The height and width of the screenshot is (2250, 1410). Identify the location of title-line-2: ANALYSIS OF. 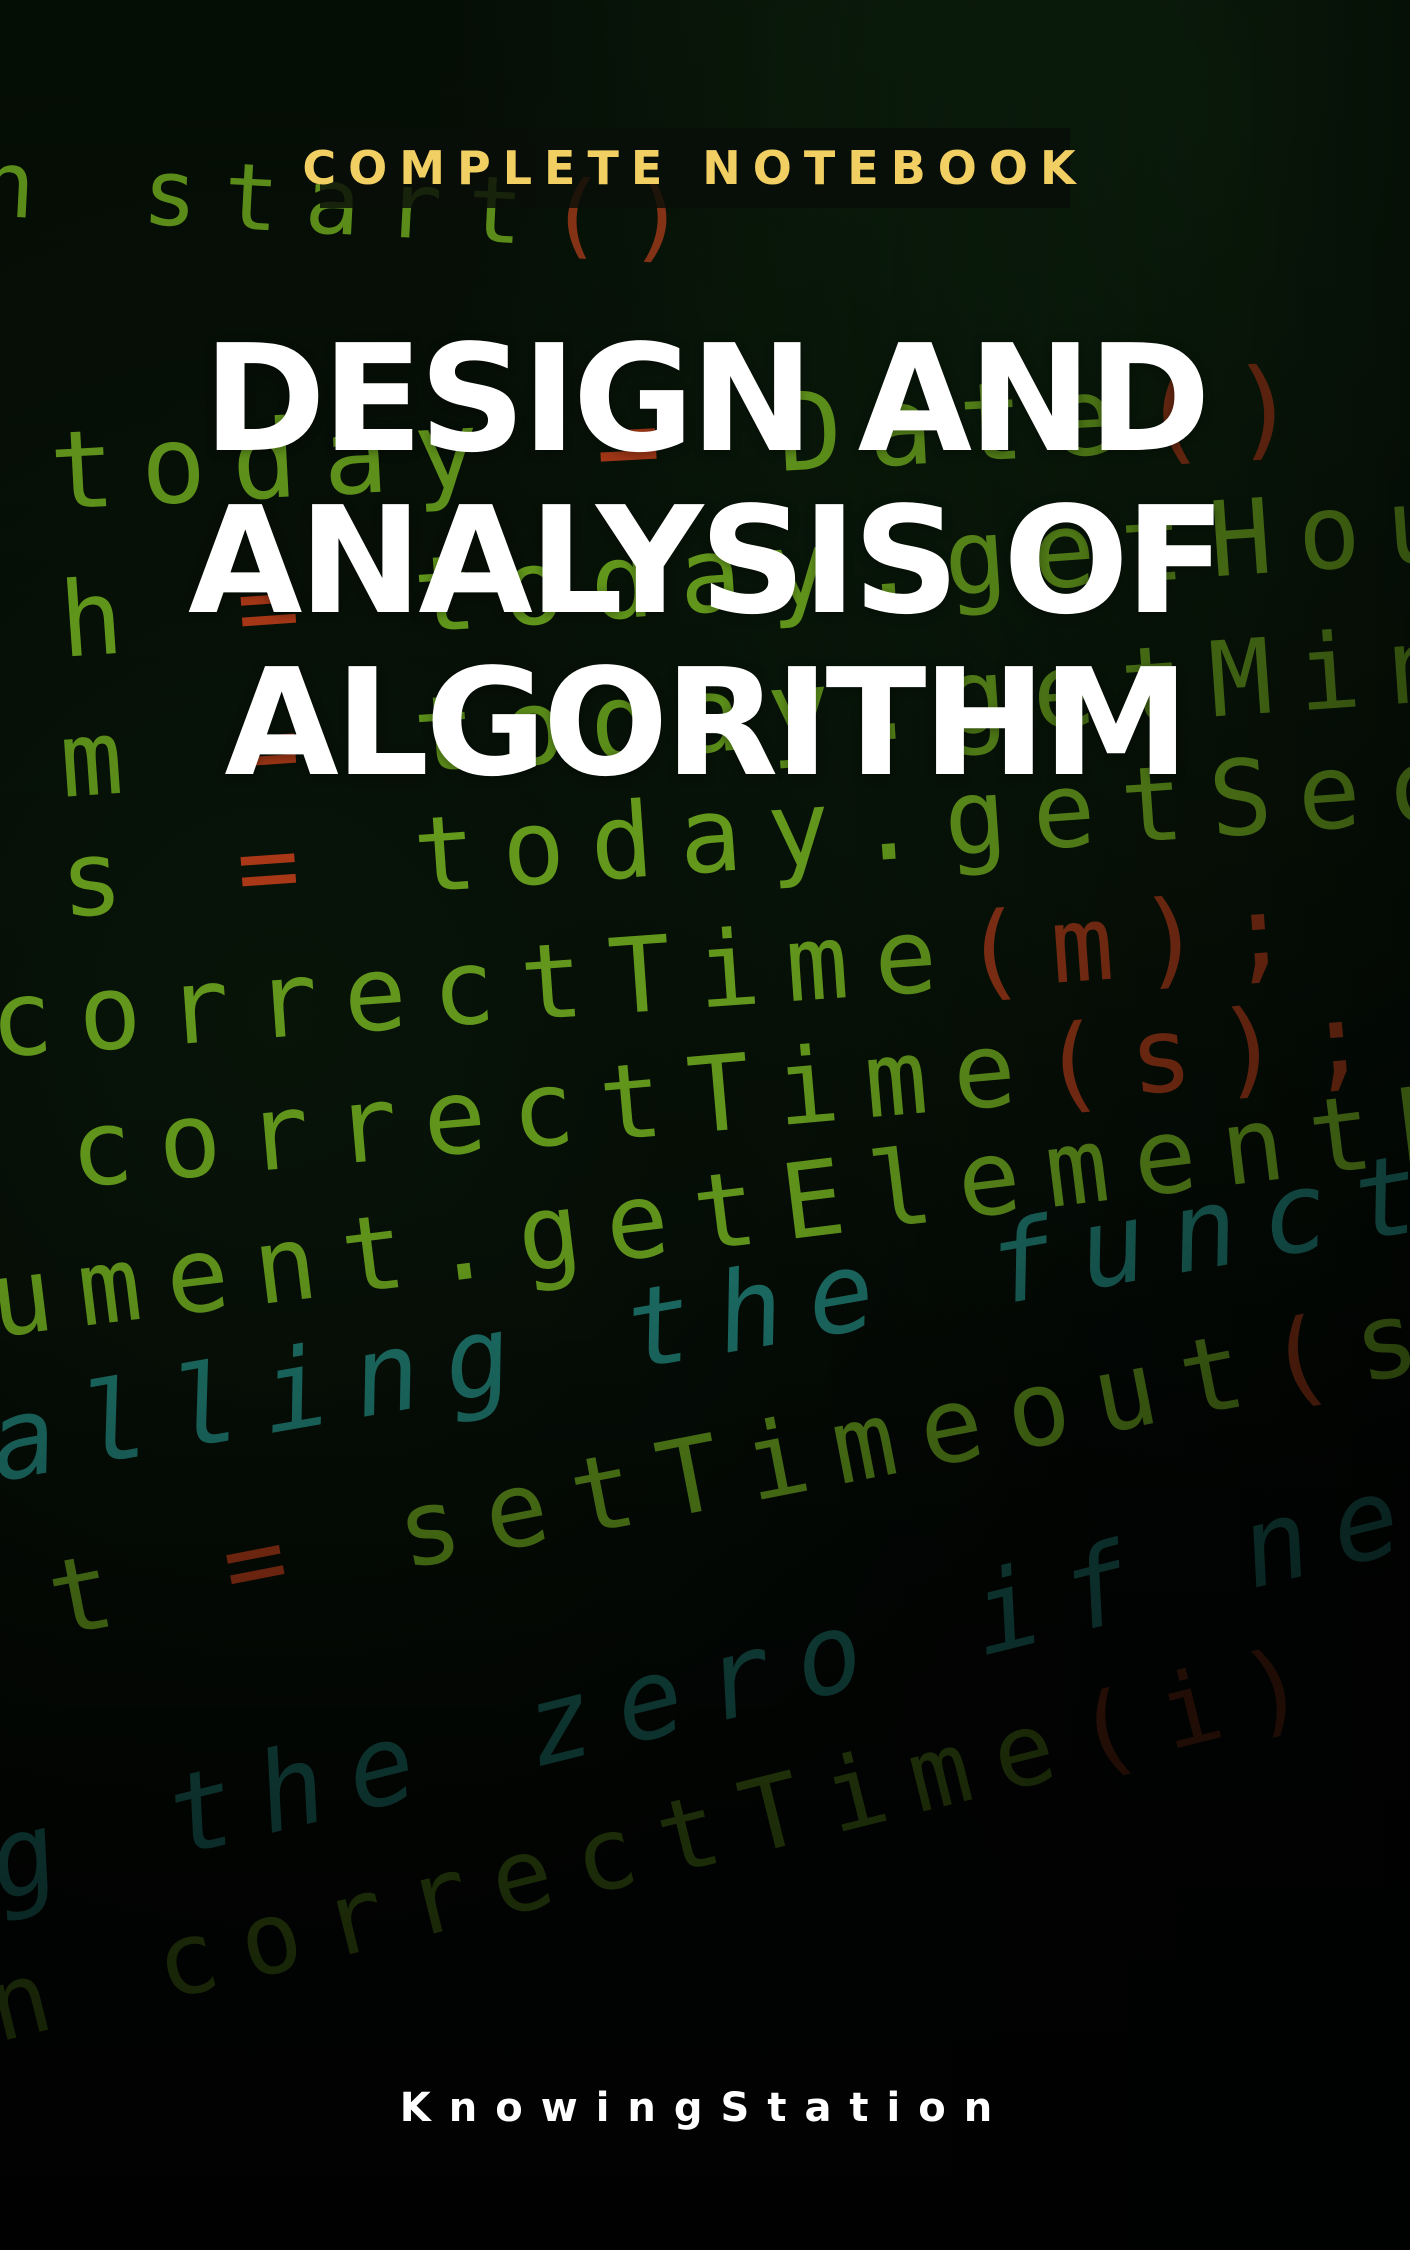
(706, 561).